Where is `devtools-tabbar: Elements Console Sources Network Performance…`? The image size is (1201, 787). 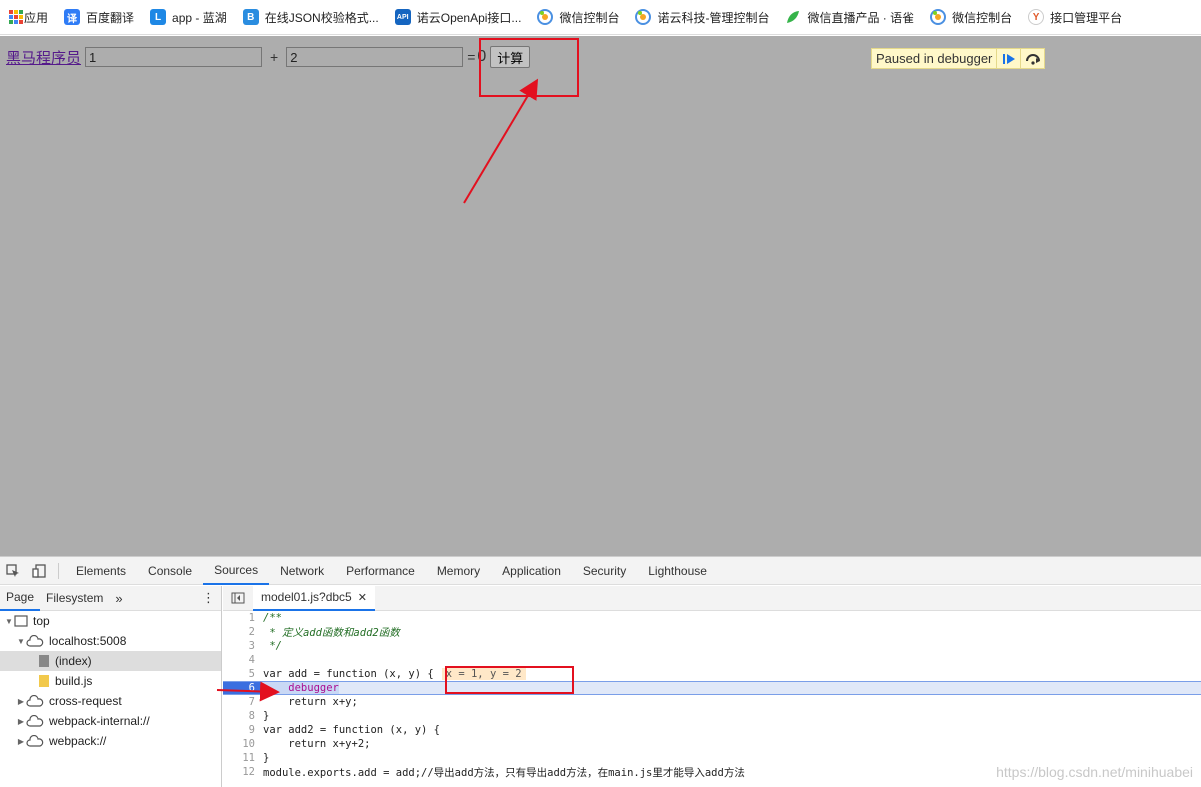
devtools-tabbar: Elements Console Sources Network Performance… is located at coordinates (600, 571).